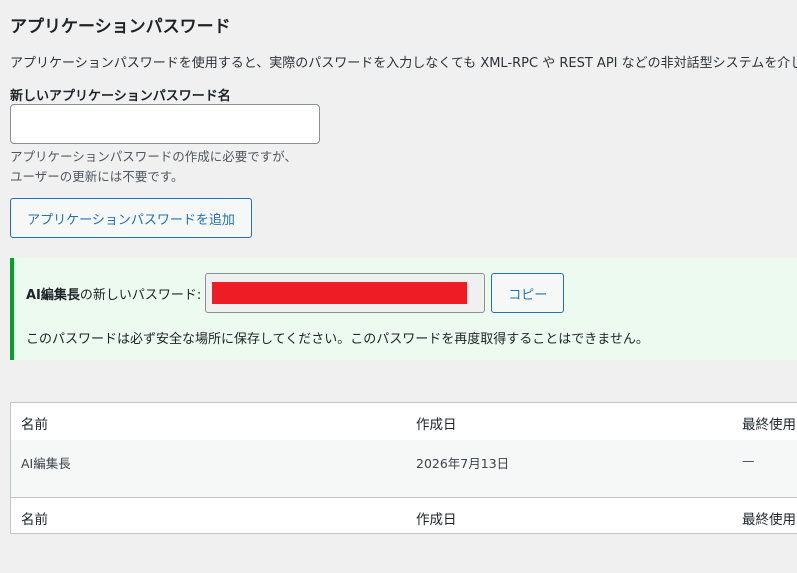 Image resolution: width=797 pixels, height=573 pixels. What do you see at coordinates (97, 176) in the screenshot?
I see `help-line-2: ユーザーの更新には不要です。` at bounding box center [97, 176].